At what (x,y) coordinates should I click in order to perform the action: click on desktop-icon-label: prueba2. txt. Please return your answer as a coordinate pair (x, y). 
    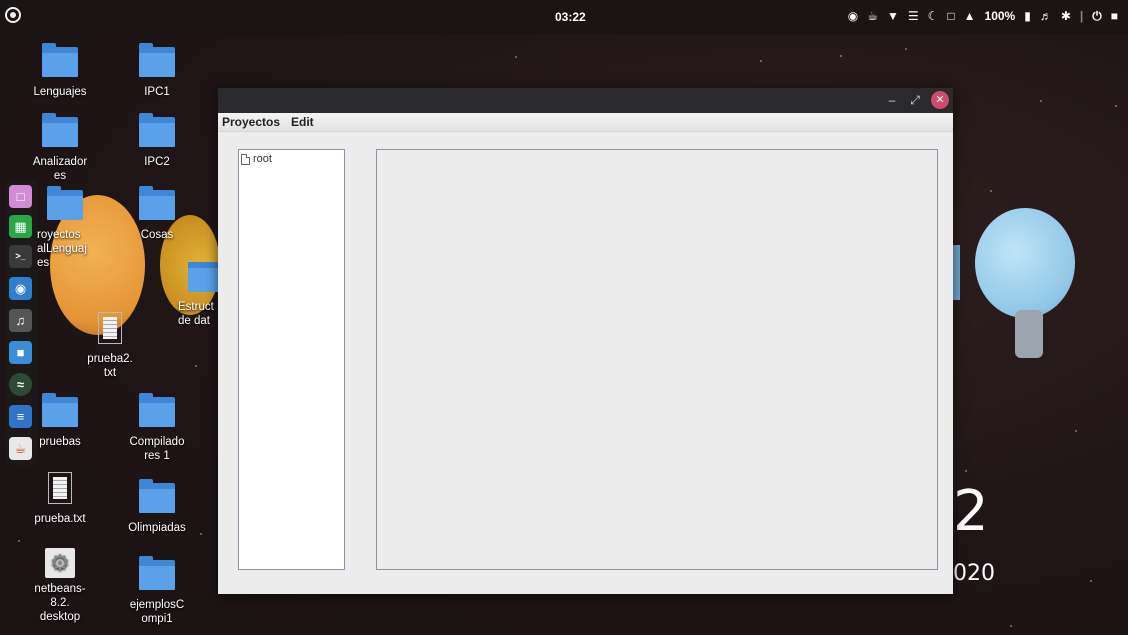
    Looking at the image, I should click on (110, 366).